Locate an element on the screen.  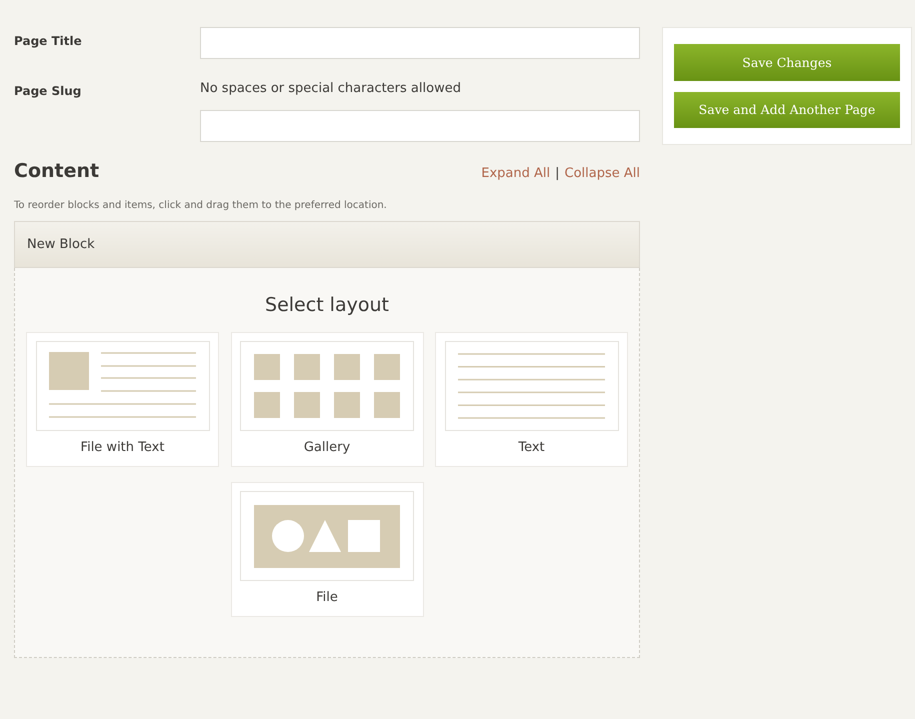
file-shapes-icon is located at coordinates (327, 536).